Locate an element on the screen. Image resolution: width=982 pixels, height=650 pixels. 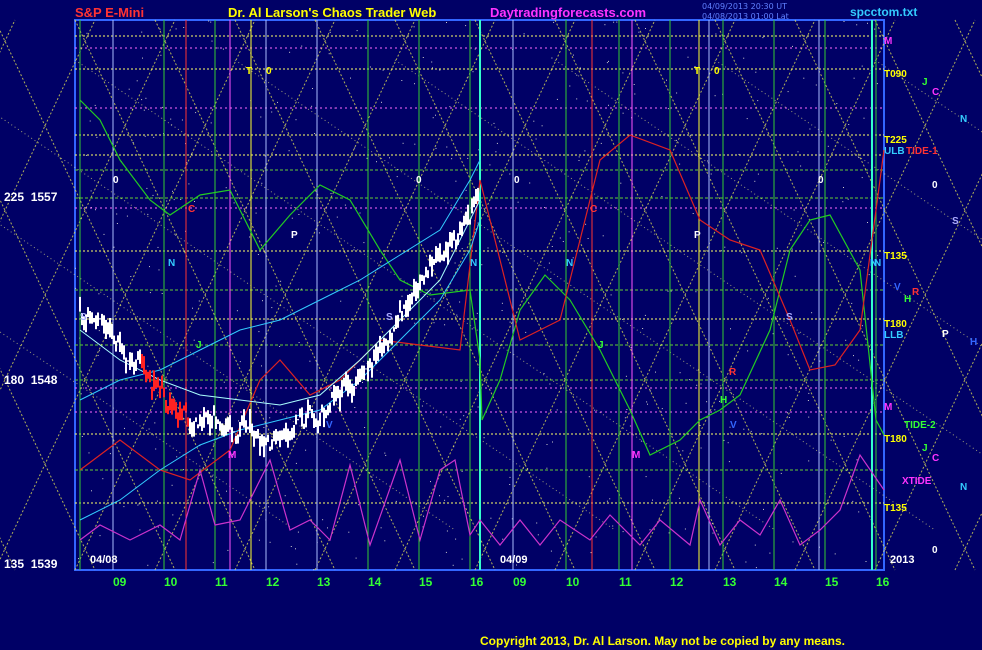
diagonal-line is located at coordinates (928, 96).